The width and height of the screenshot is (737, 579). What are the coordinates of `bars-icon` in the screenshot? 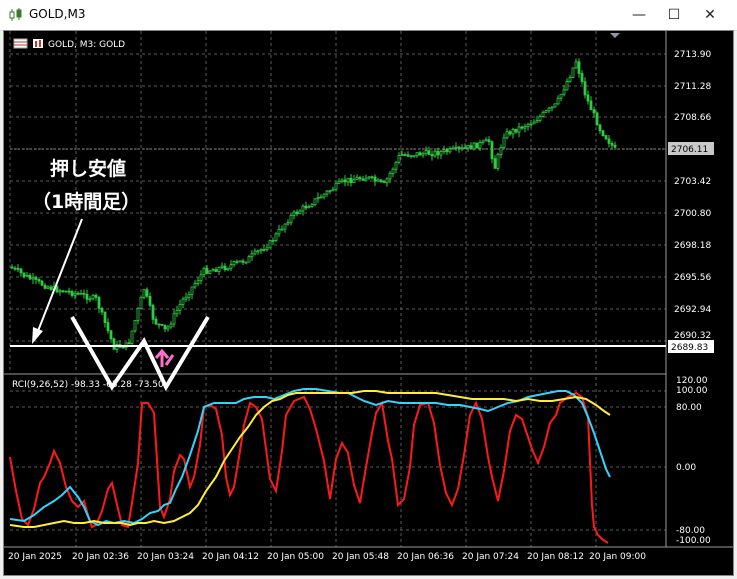 It's located at (38, 43).